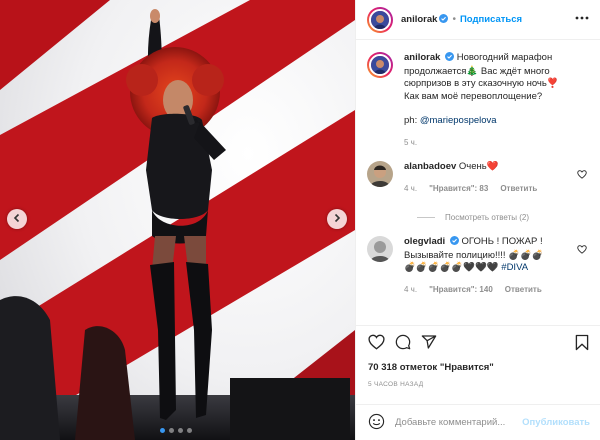  I want to click on emoji-icon, so click(376, 423).